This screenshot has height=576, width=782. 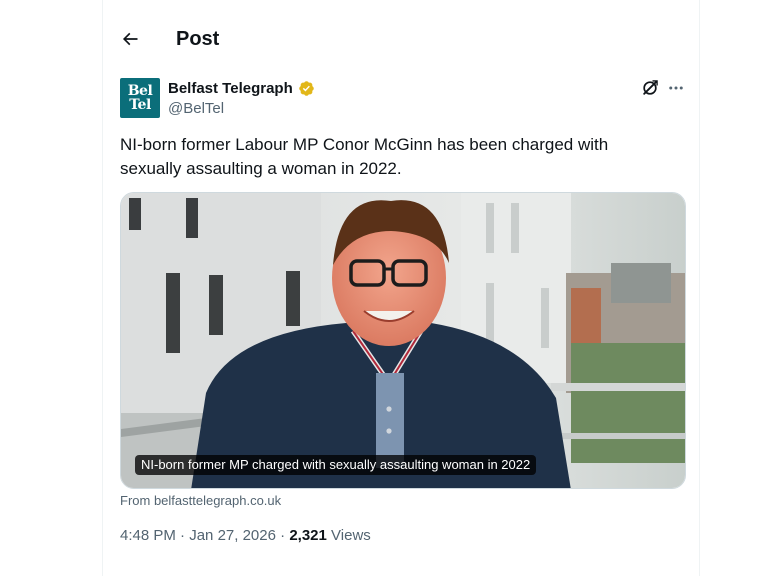 I want to click on more-horizontal-icon, so click(x=676, y=88).